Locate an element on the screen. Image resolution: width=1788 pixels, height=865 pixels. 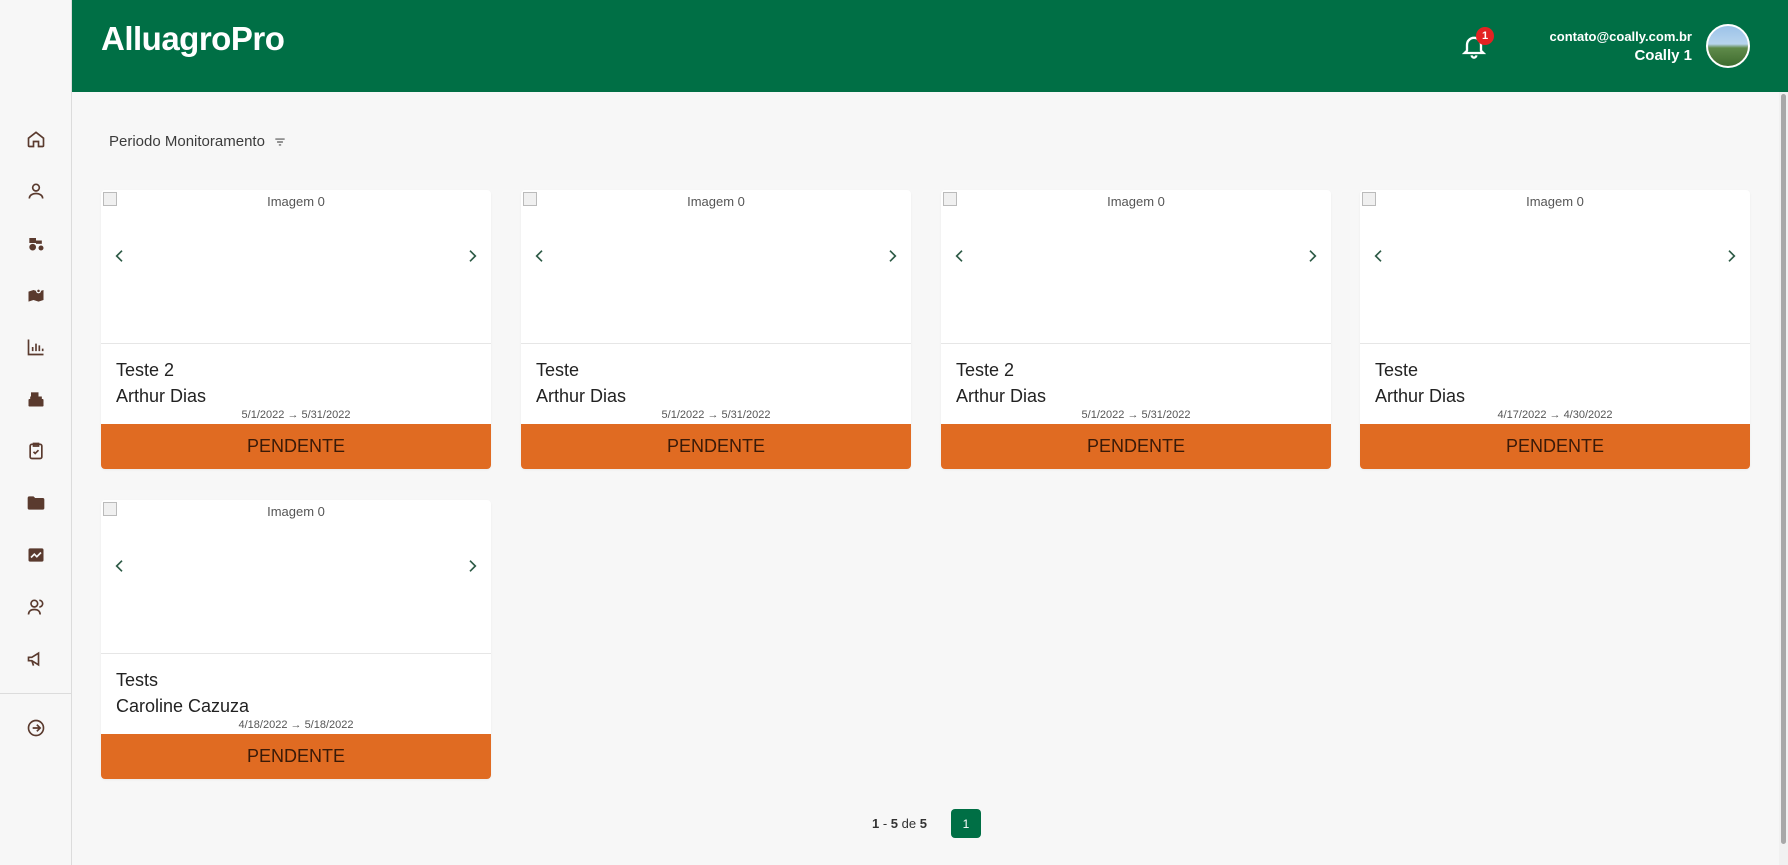
card-owner: Caroline Cazuza is located at coordinates (183, 706).